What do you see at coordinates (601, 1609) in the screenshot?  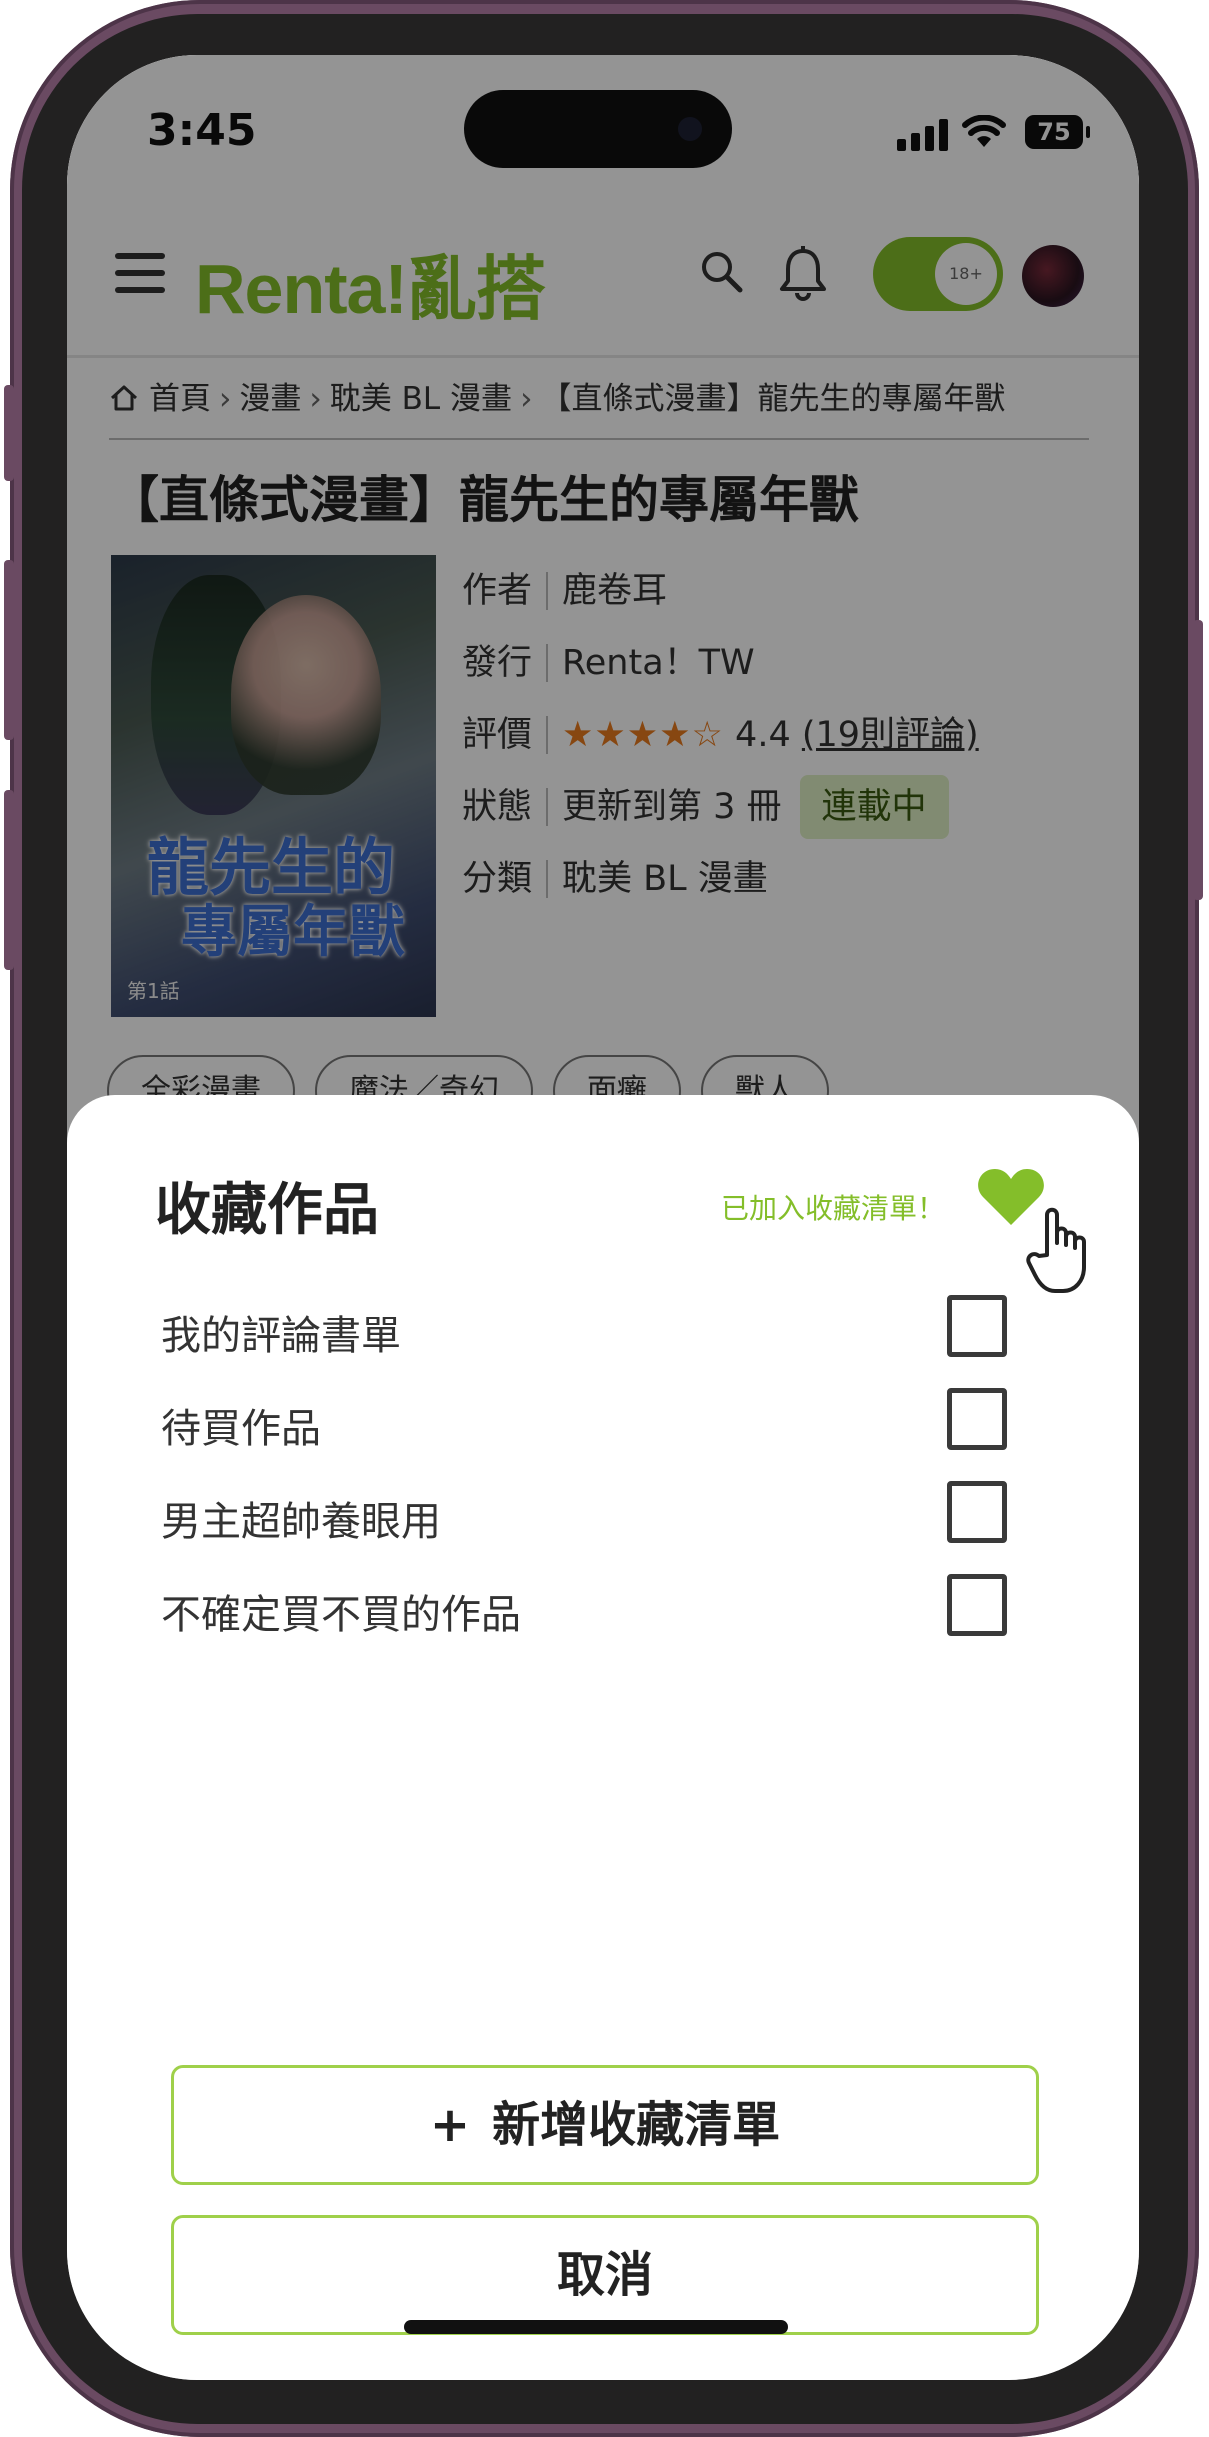 I see `collection-item: 不確定買不買的作品` at bounding box center [601, 1609].